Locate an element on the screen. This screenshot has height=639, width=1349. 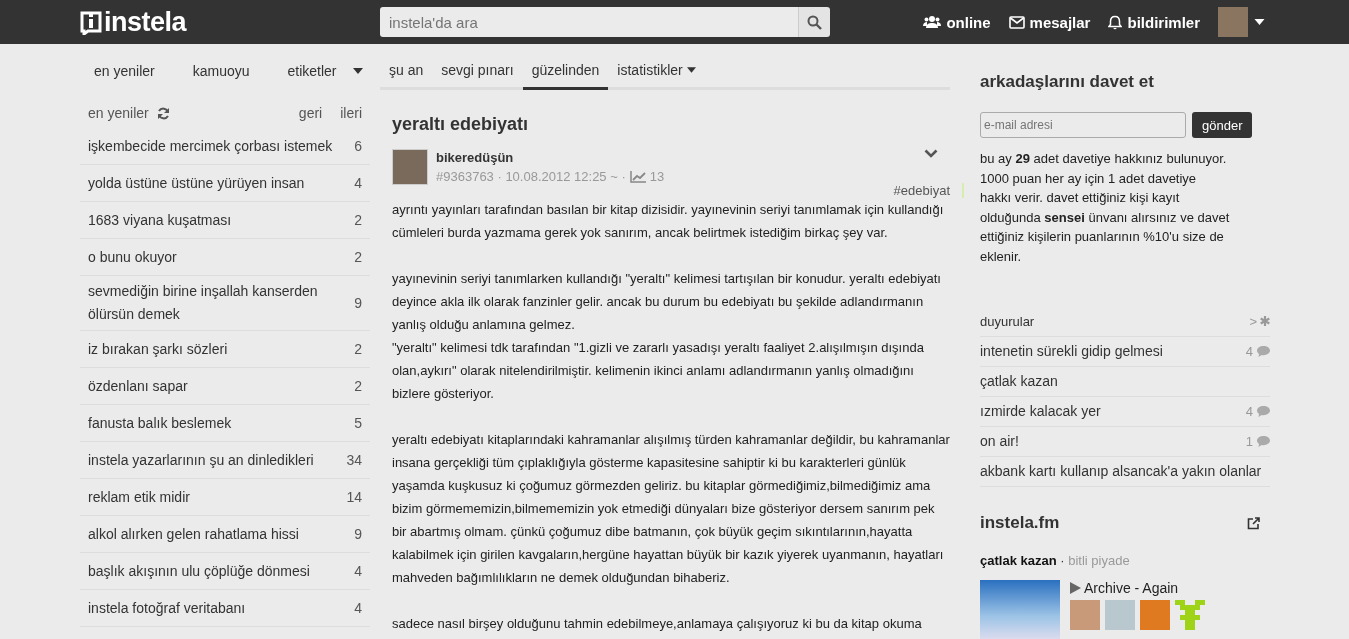
topic-link: özdenlanı sapar is located at coordinates (216, 386).